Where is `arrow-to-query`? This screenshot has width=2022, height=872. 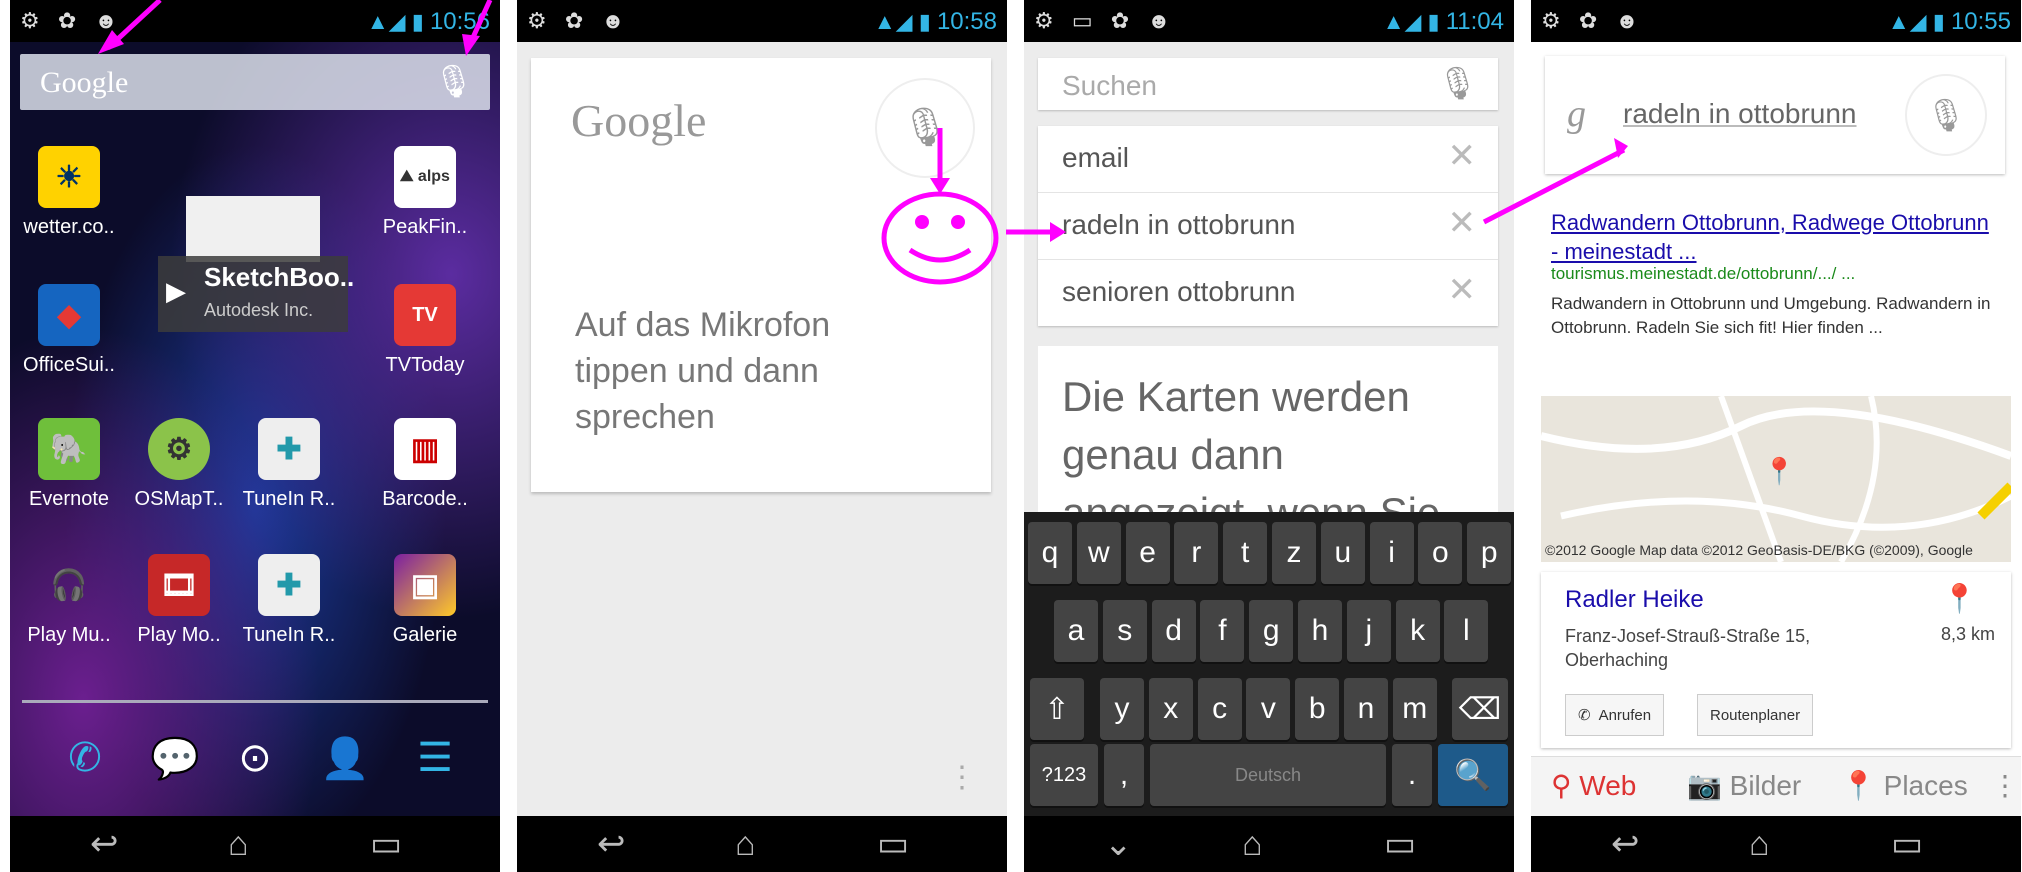
arrow-to-query is located at coordinates (1554, 186).